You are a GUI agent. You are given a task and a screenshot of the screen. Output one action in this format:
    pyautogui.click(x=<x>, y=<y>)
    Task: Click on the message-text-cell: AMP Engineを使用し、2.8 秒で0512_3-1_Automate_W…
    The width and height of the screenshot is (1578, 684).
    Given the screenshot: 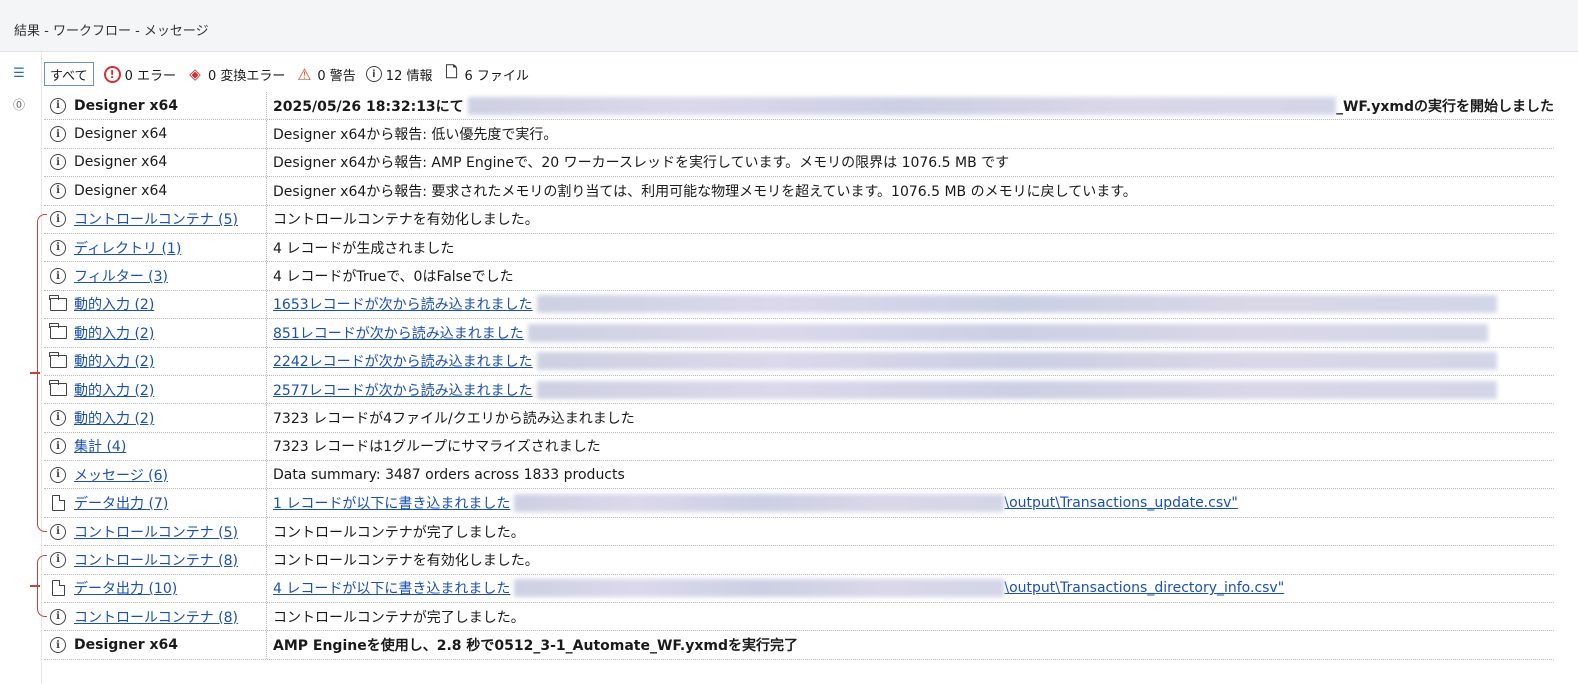 What is the action you would take?
    pyautogui.click(x=910, y=645)
    